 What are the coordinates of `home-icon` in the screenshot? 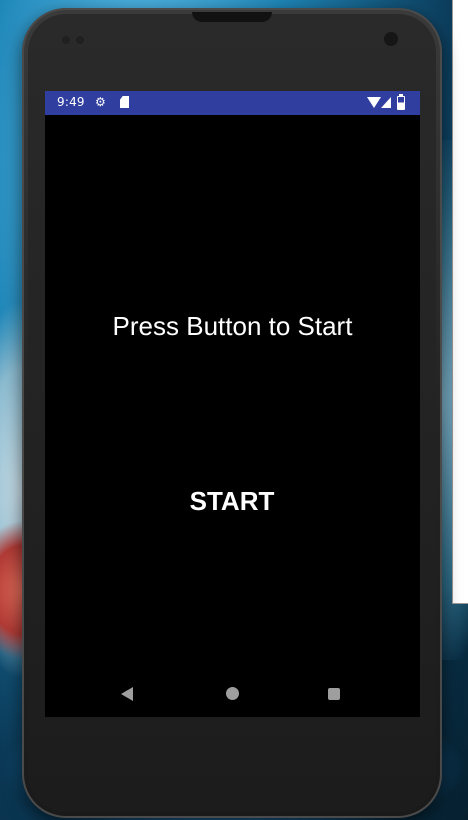 It's located at (232, 693).